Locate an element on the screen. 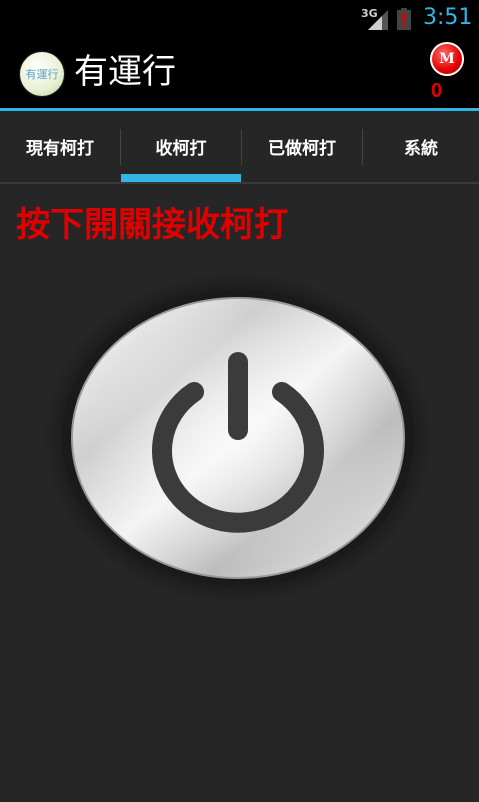  instruction-text: 按下開關接收柯打 is located at coordinates (152, 225).